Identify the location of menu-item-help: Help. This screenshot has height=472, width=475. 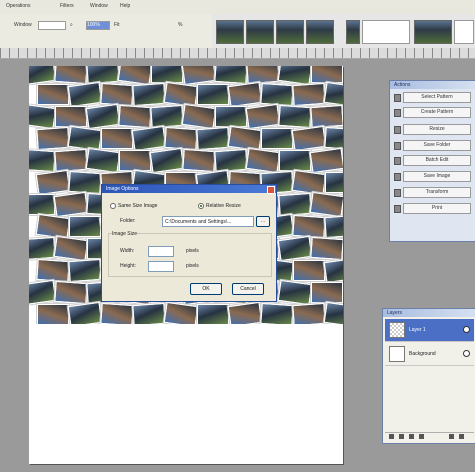
(125, 6).